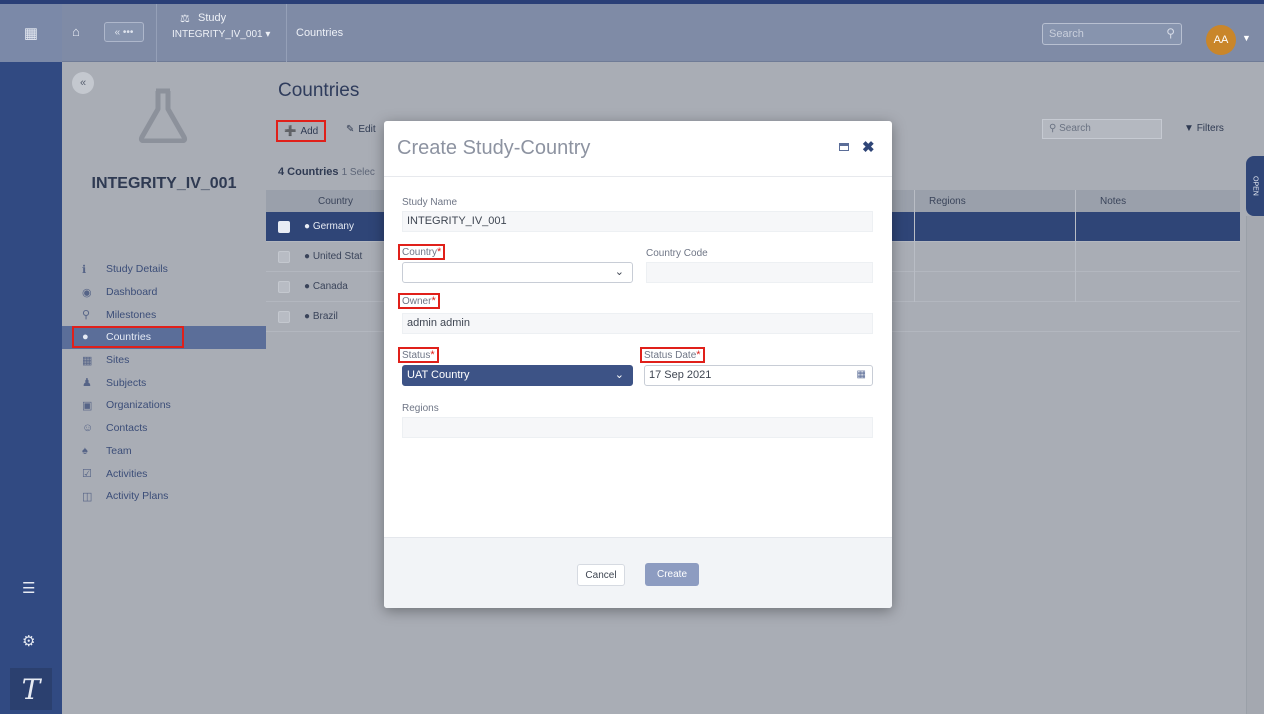  I want to click on status-select: UAT Country ⌄, so click(517, 375).